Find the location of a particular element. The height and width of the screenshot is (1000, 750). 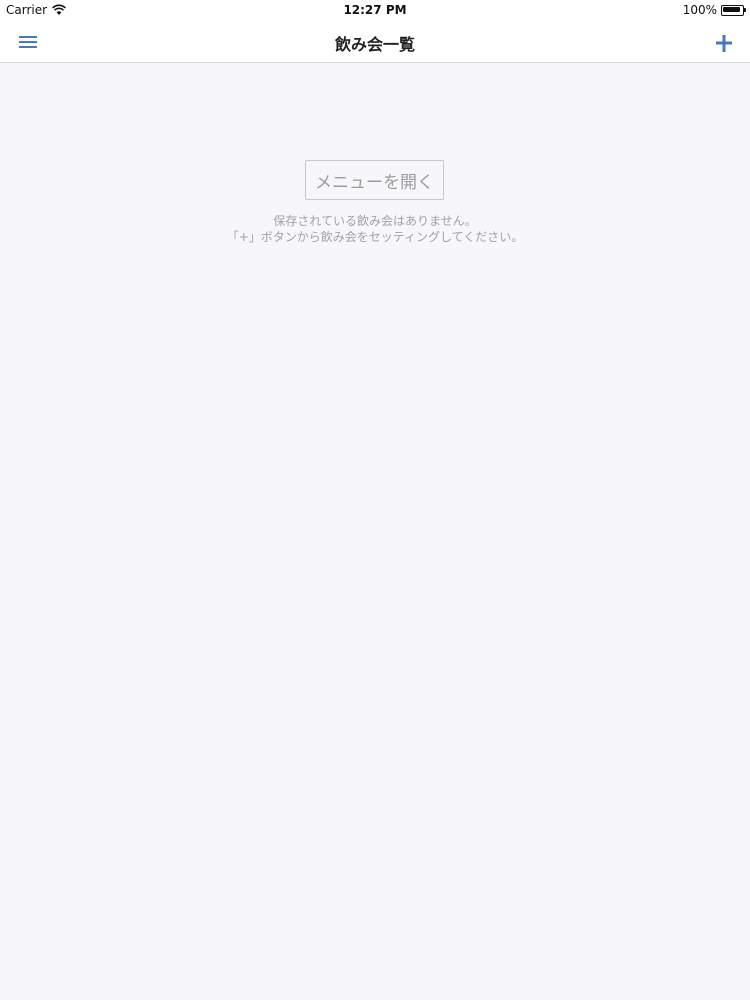

battery-group: 100% is located at coordinates (714, 10).